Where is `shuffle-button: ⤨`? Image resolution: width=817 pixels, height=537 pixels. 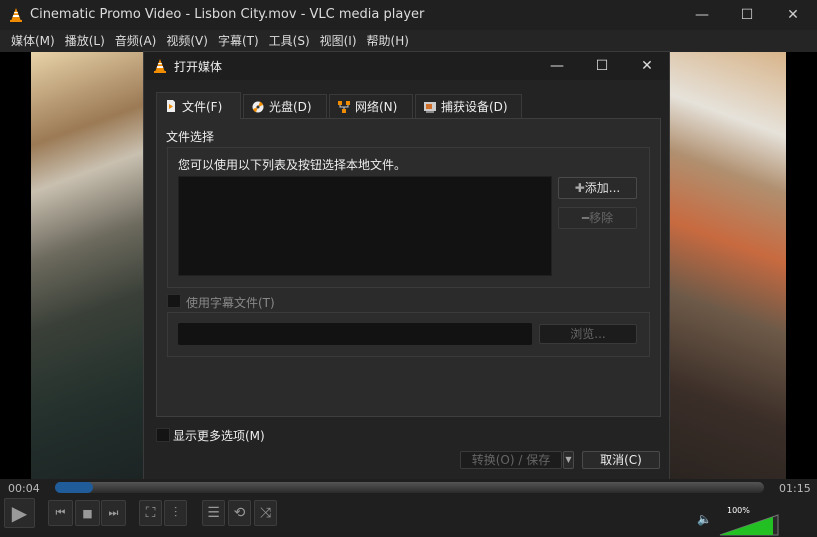
shuffle-button: ⤨ is located at coordinates (265, 513).